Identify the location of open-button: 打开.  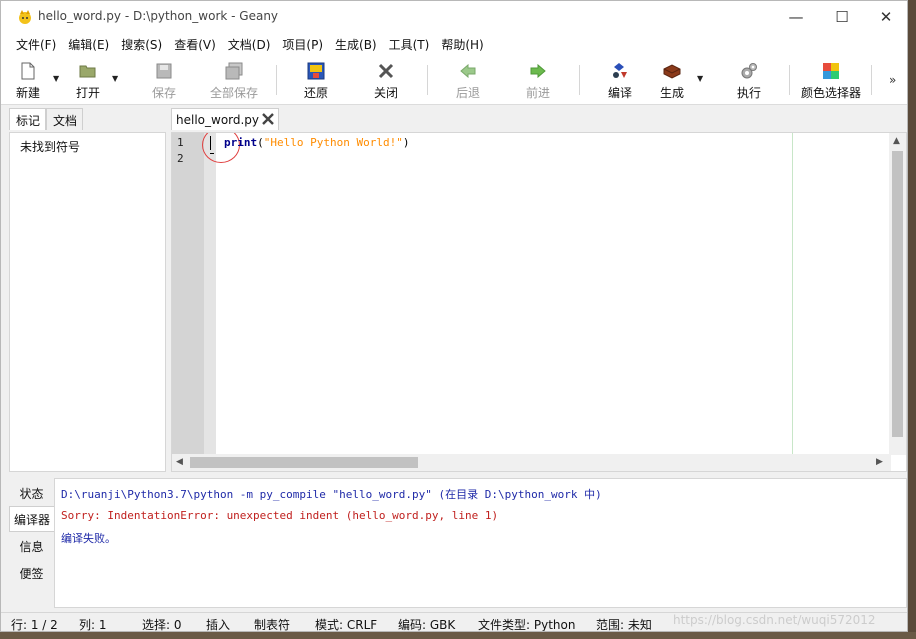
(88, 79).